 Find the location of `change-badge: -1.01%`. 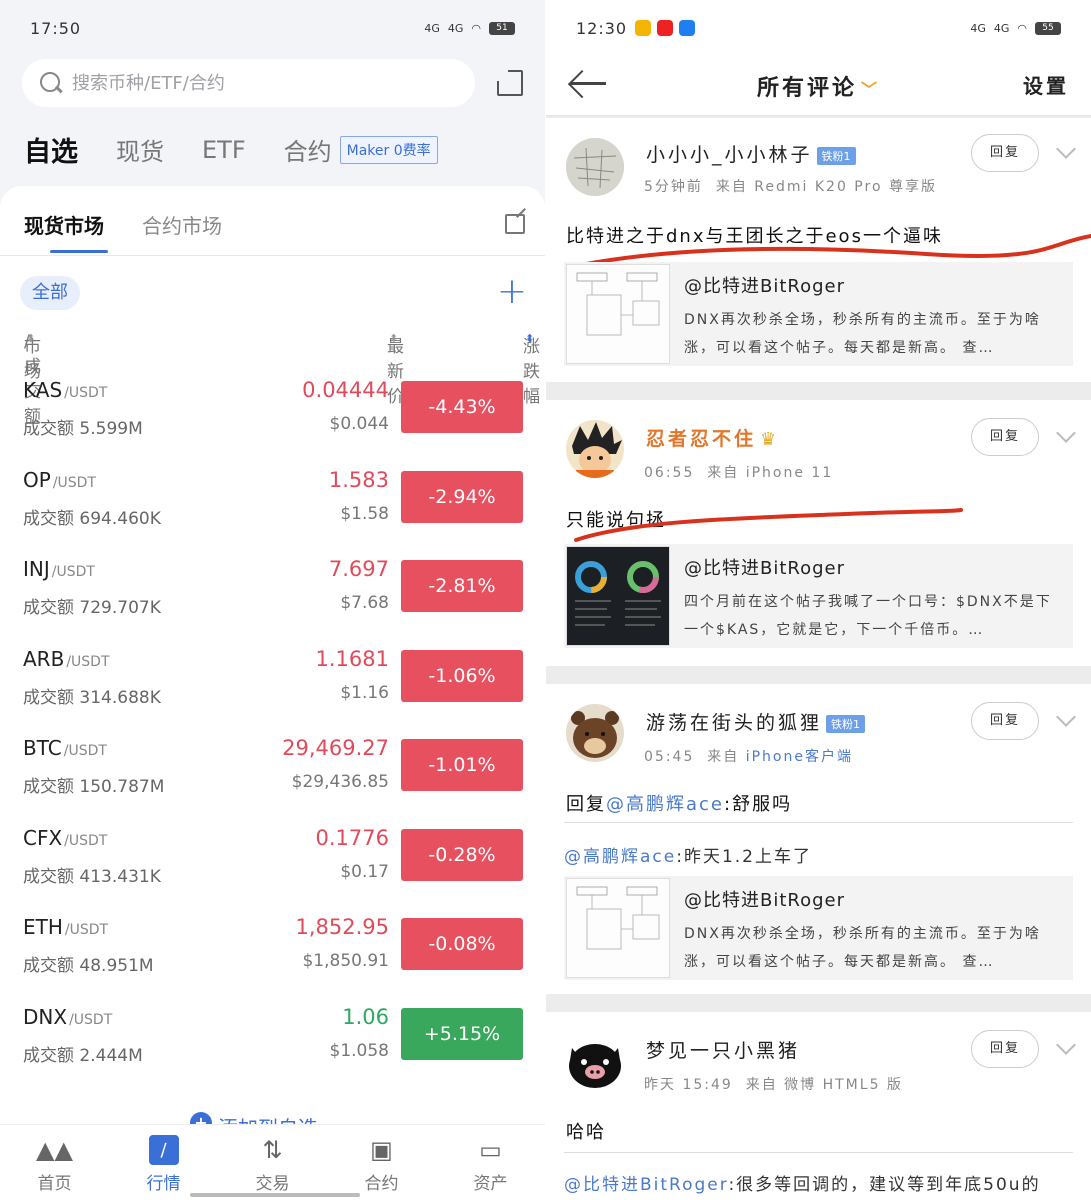

change-badge: -1.01% is located at coordinates (462, 765).